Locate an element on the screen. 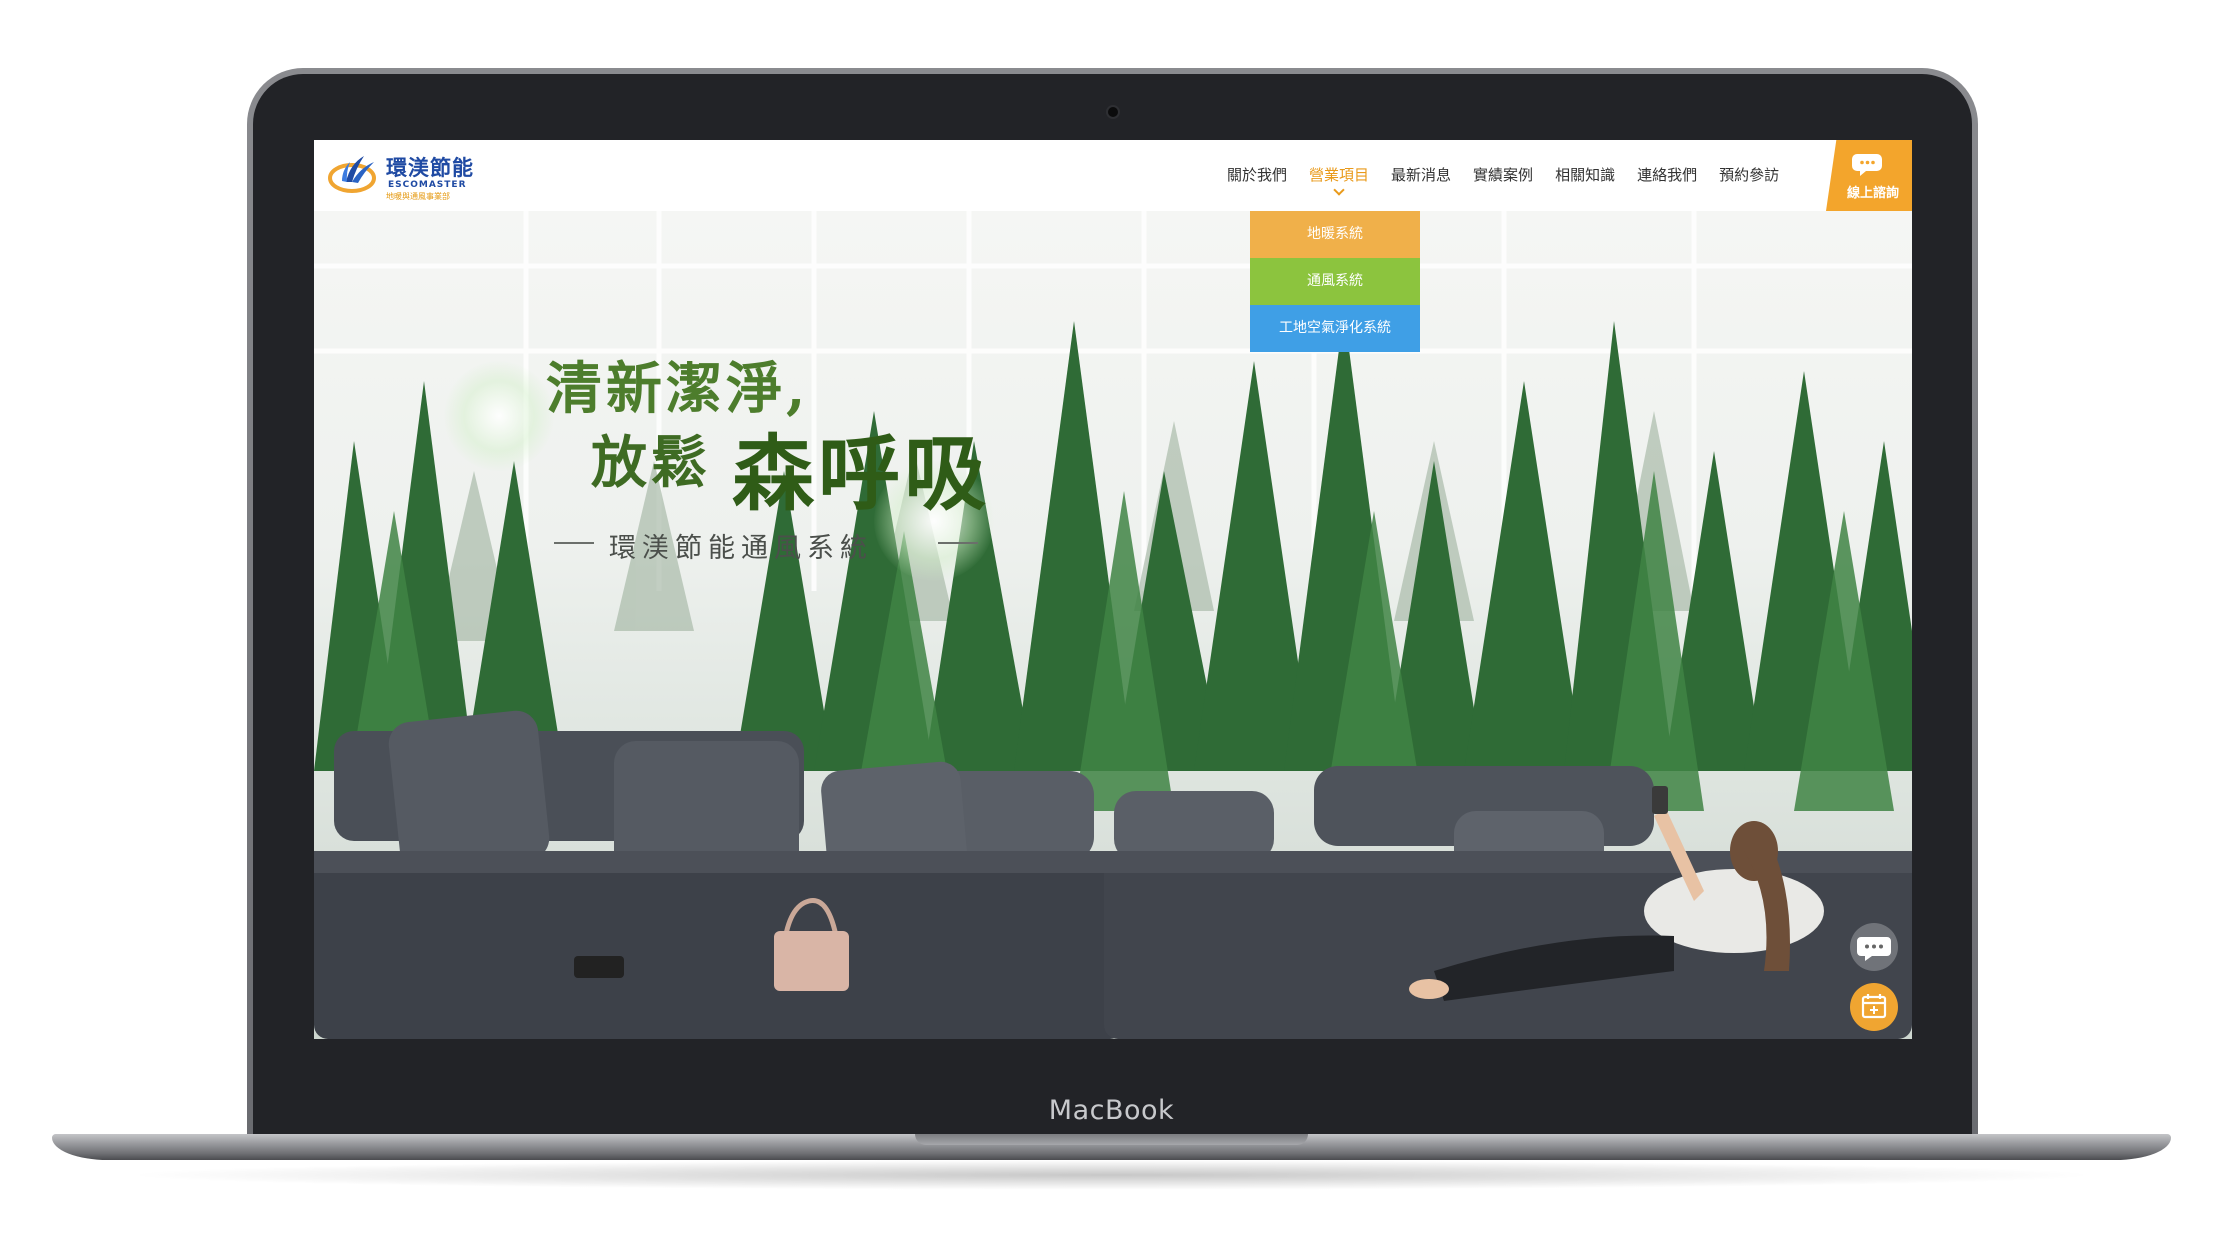 This screenshot has width=2223, height=1251. nav-item-knowledge: 相關知識 is located at coordinates (1585, 175).